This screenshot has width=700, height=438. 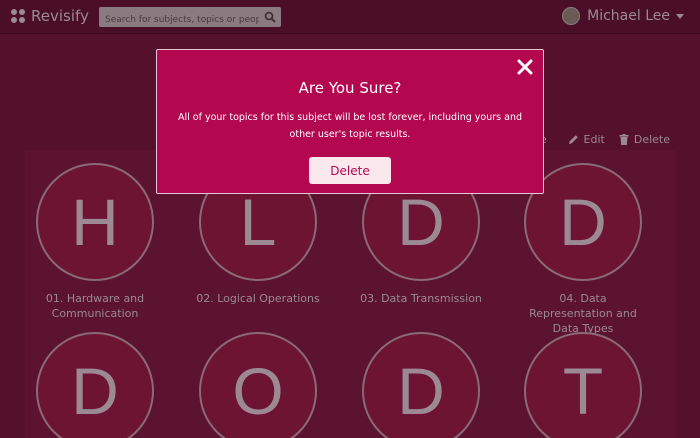 I want to click on topic-progress-ring: T, so click(x=583, y=385).